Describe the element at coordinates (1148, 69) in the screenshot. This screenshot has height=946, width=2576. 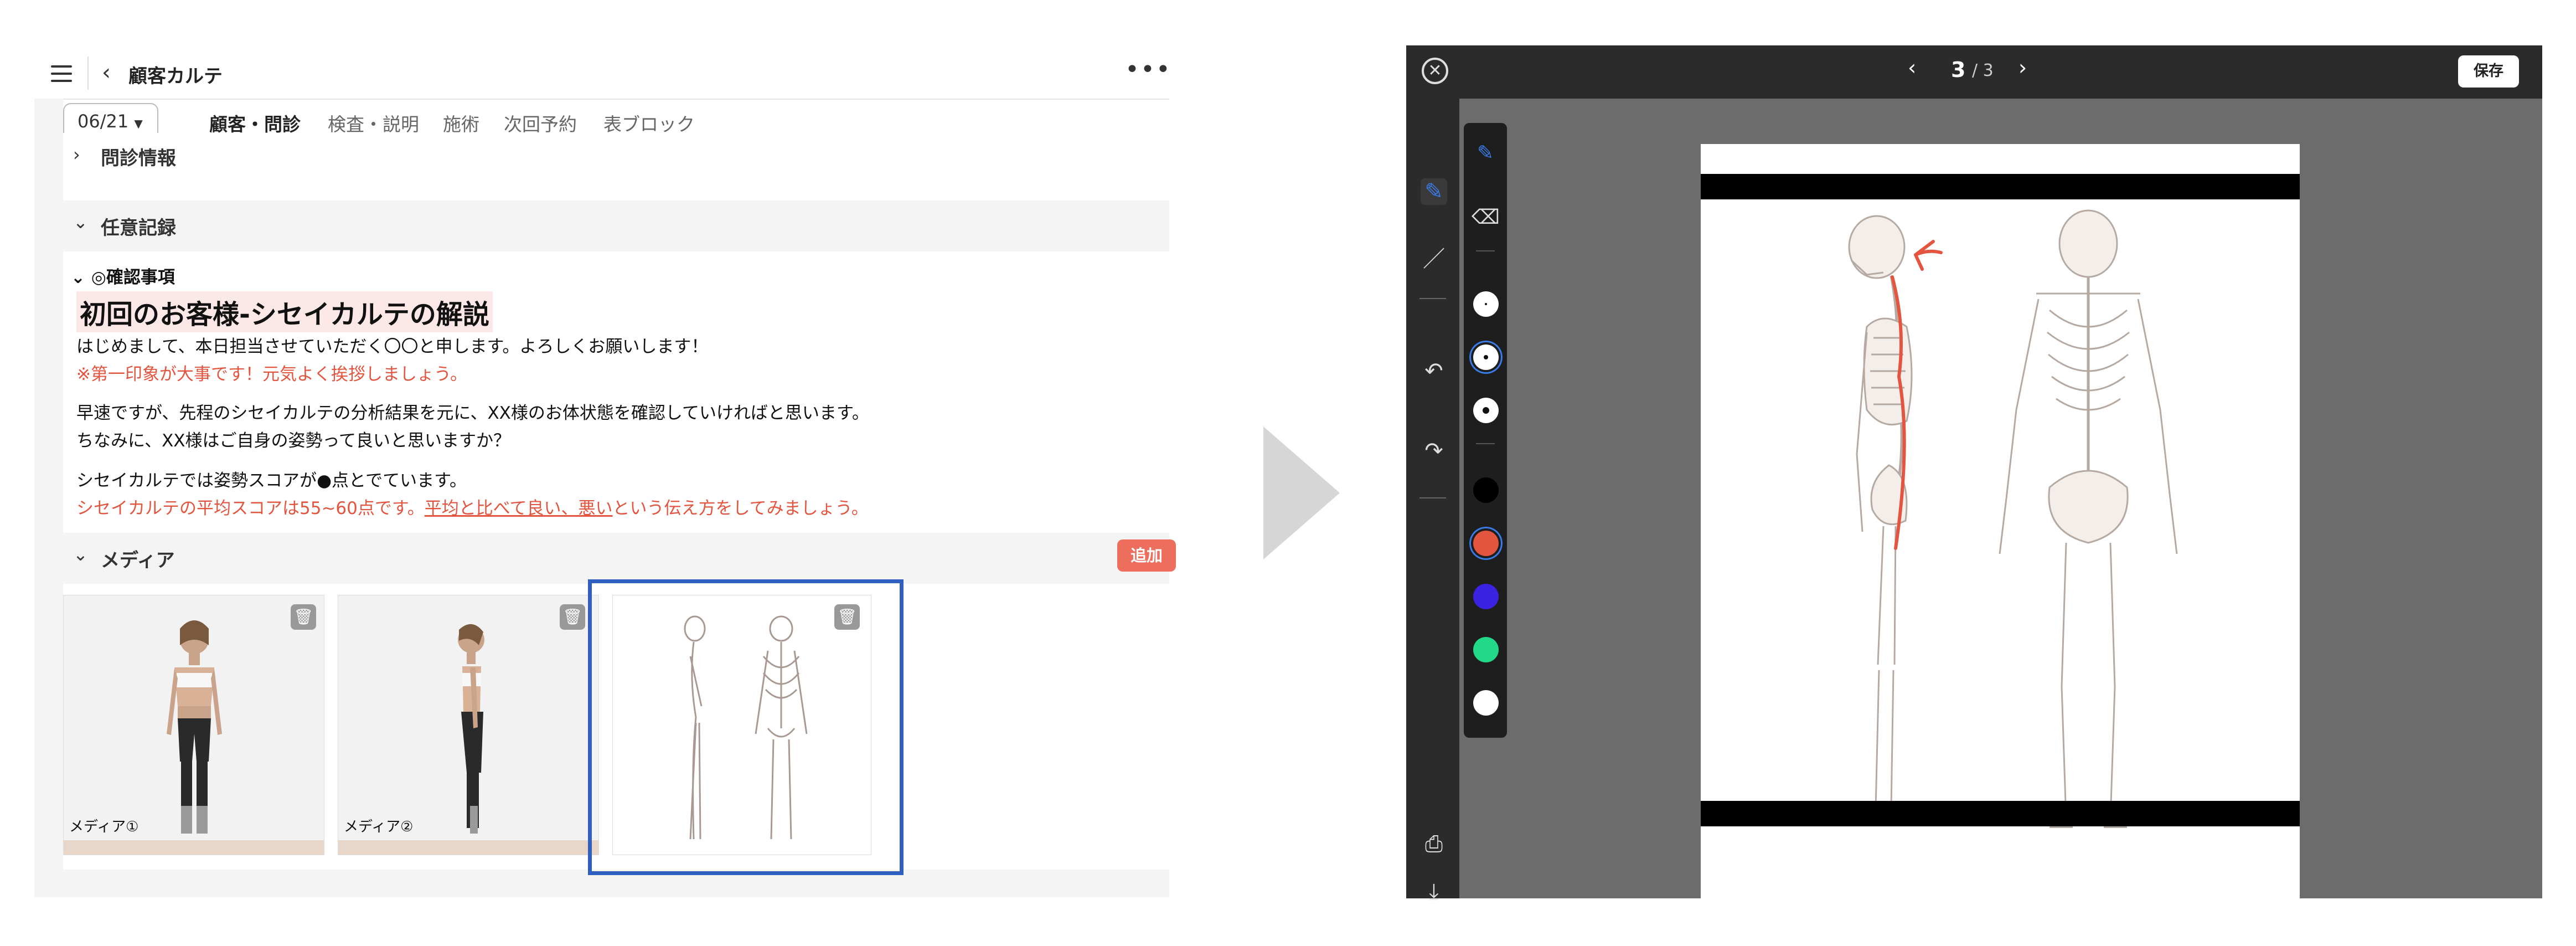
I see `more-icon: •••` at that location.